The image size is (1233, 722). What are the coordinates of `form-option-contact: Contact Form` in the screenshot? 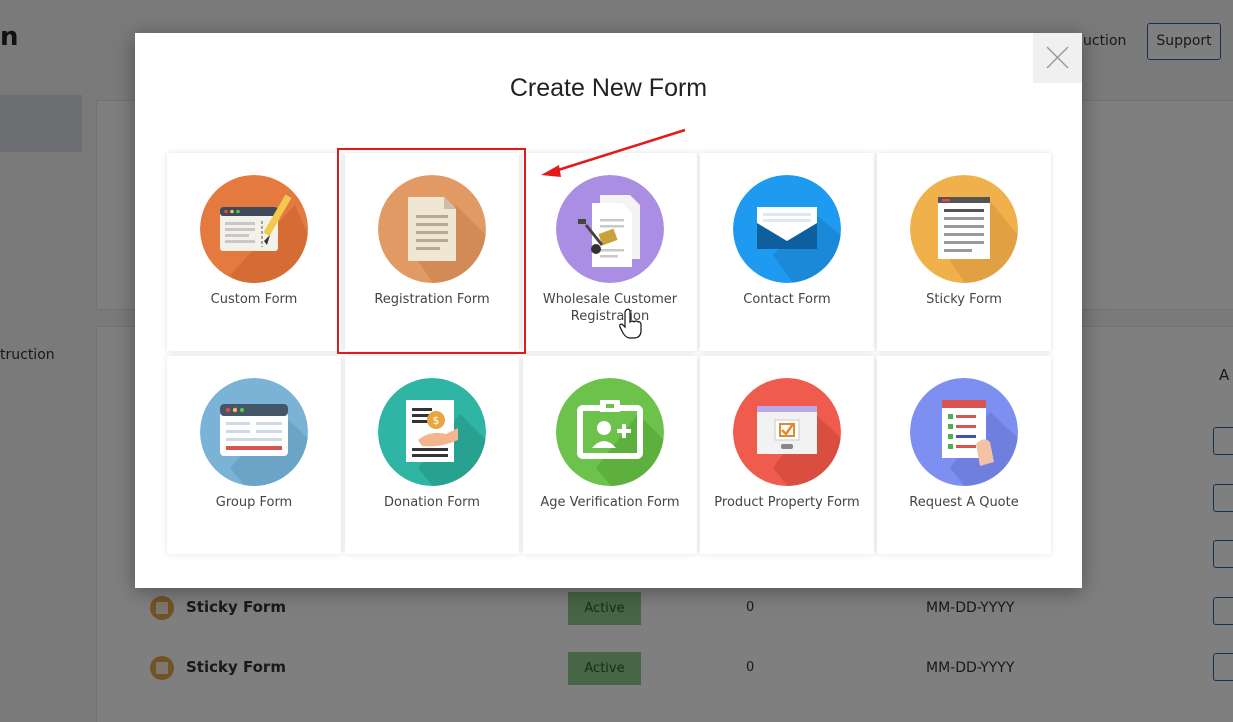 It's located at (787, 252).